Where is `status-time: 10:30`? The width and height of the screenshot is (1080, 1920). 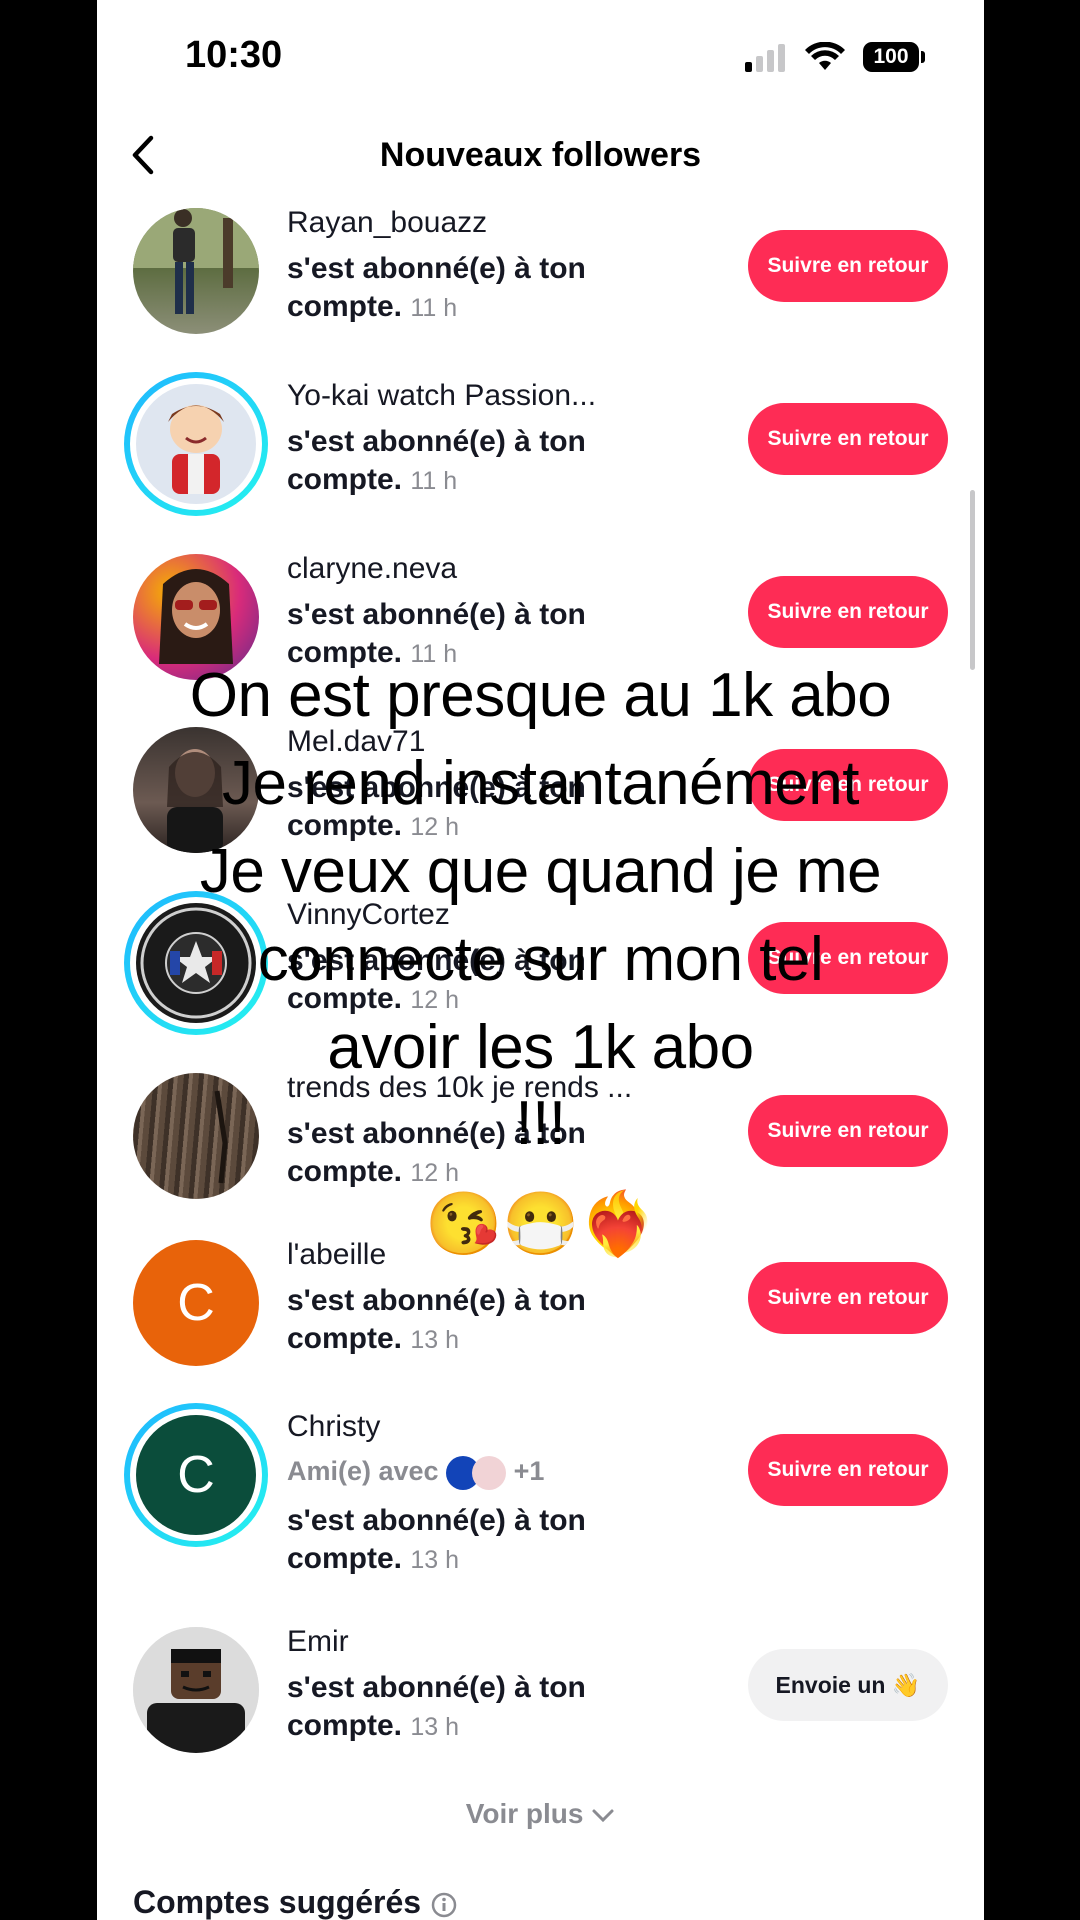
status-time: 10:30 is located at coordinates (234, 55).